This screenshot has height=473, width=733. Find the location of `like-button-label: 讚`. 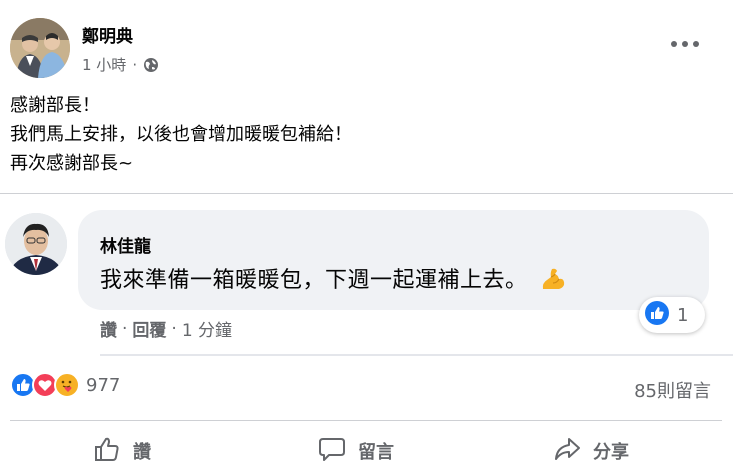

like-button-label: 讚 is located at coordinates (142, 452).